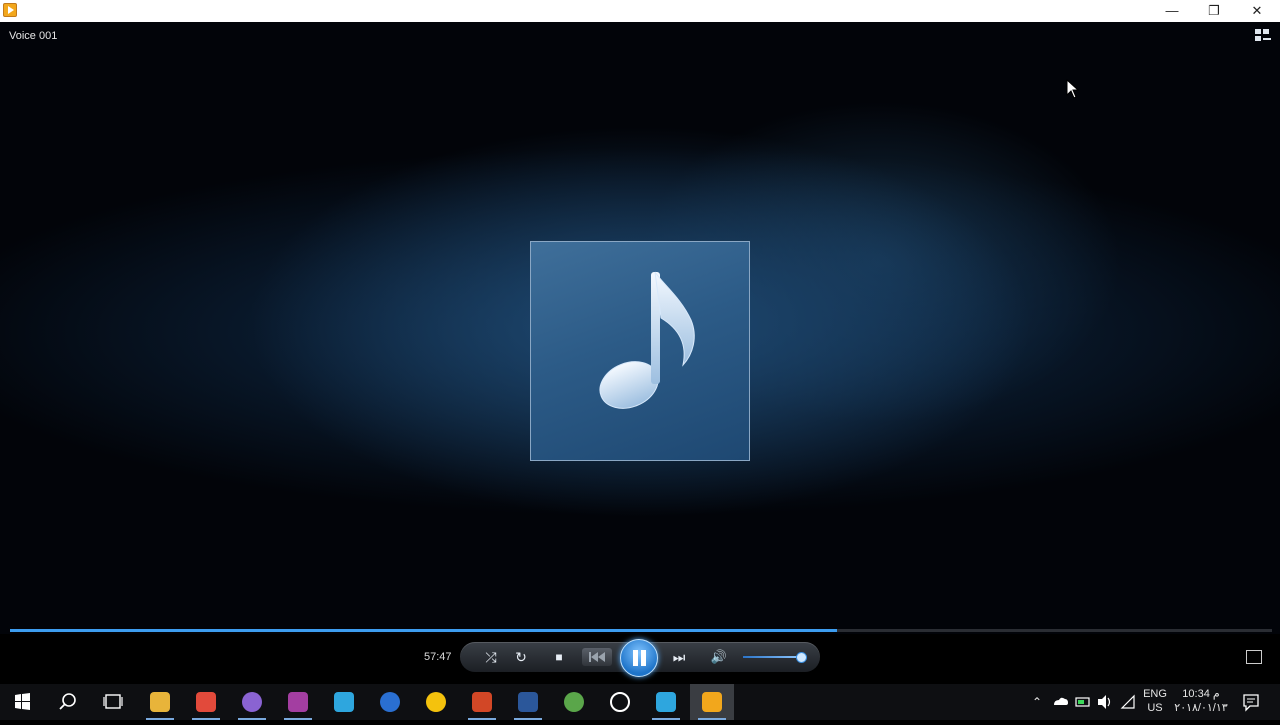 Image resolution: width=1280 pixels, height=725 pixels. I want to click on show-hidden-icons-chevron-icon: ⌃, so click(1037, 702).